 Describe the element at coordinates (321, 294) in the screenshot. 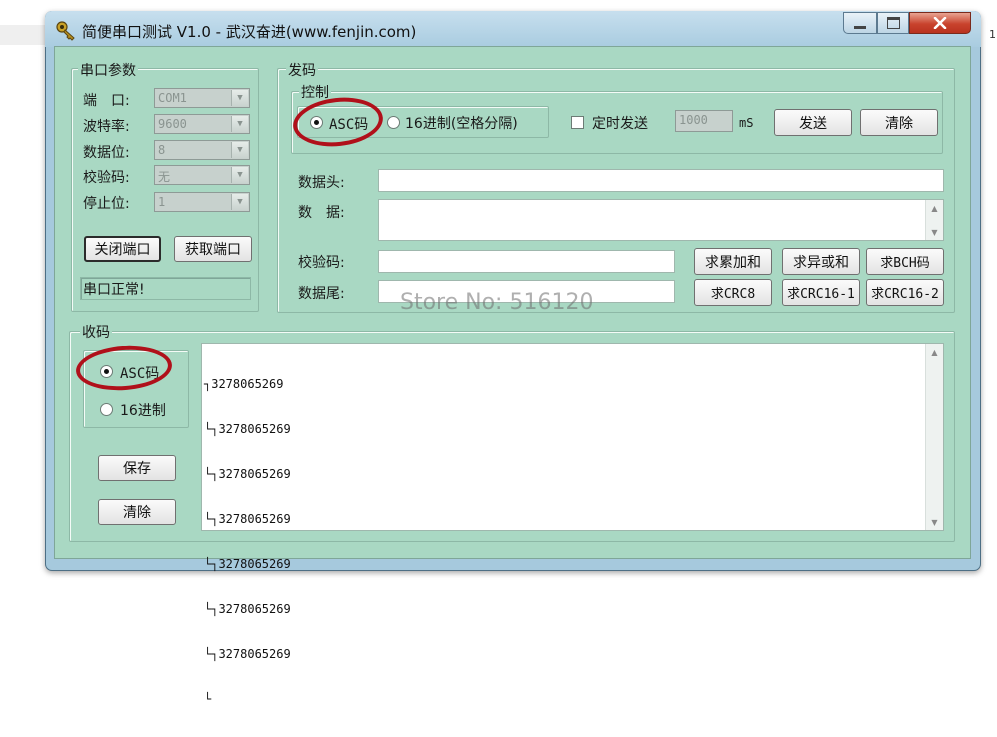

I see `tail-label: 数据尾:` at that location.